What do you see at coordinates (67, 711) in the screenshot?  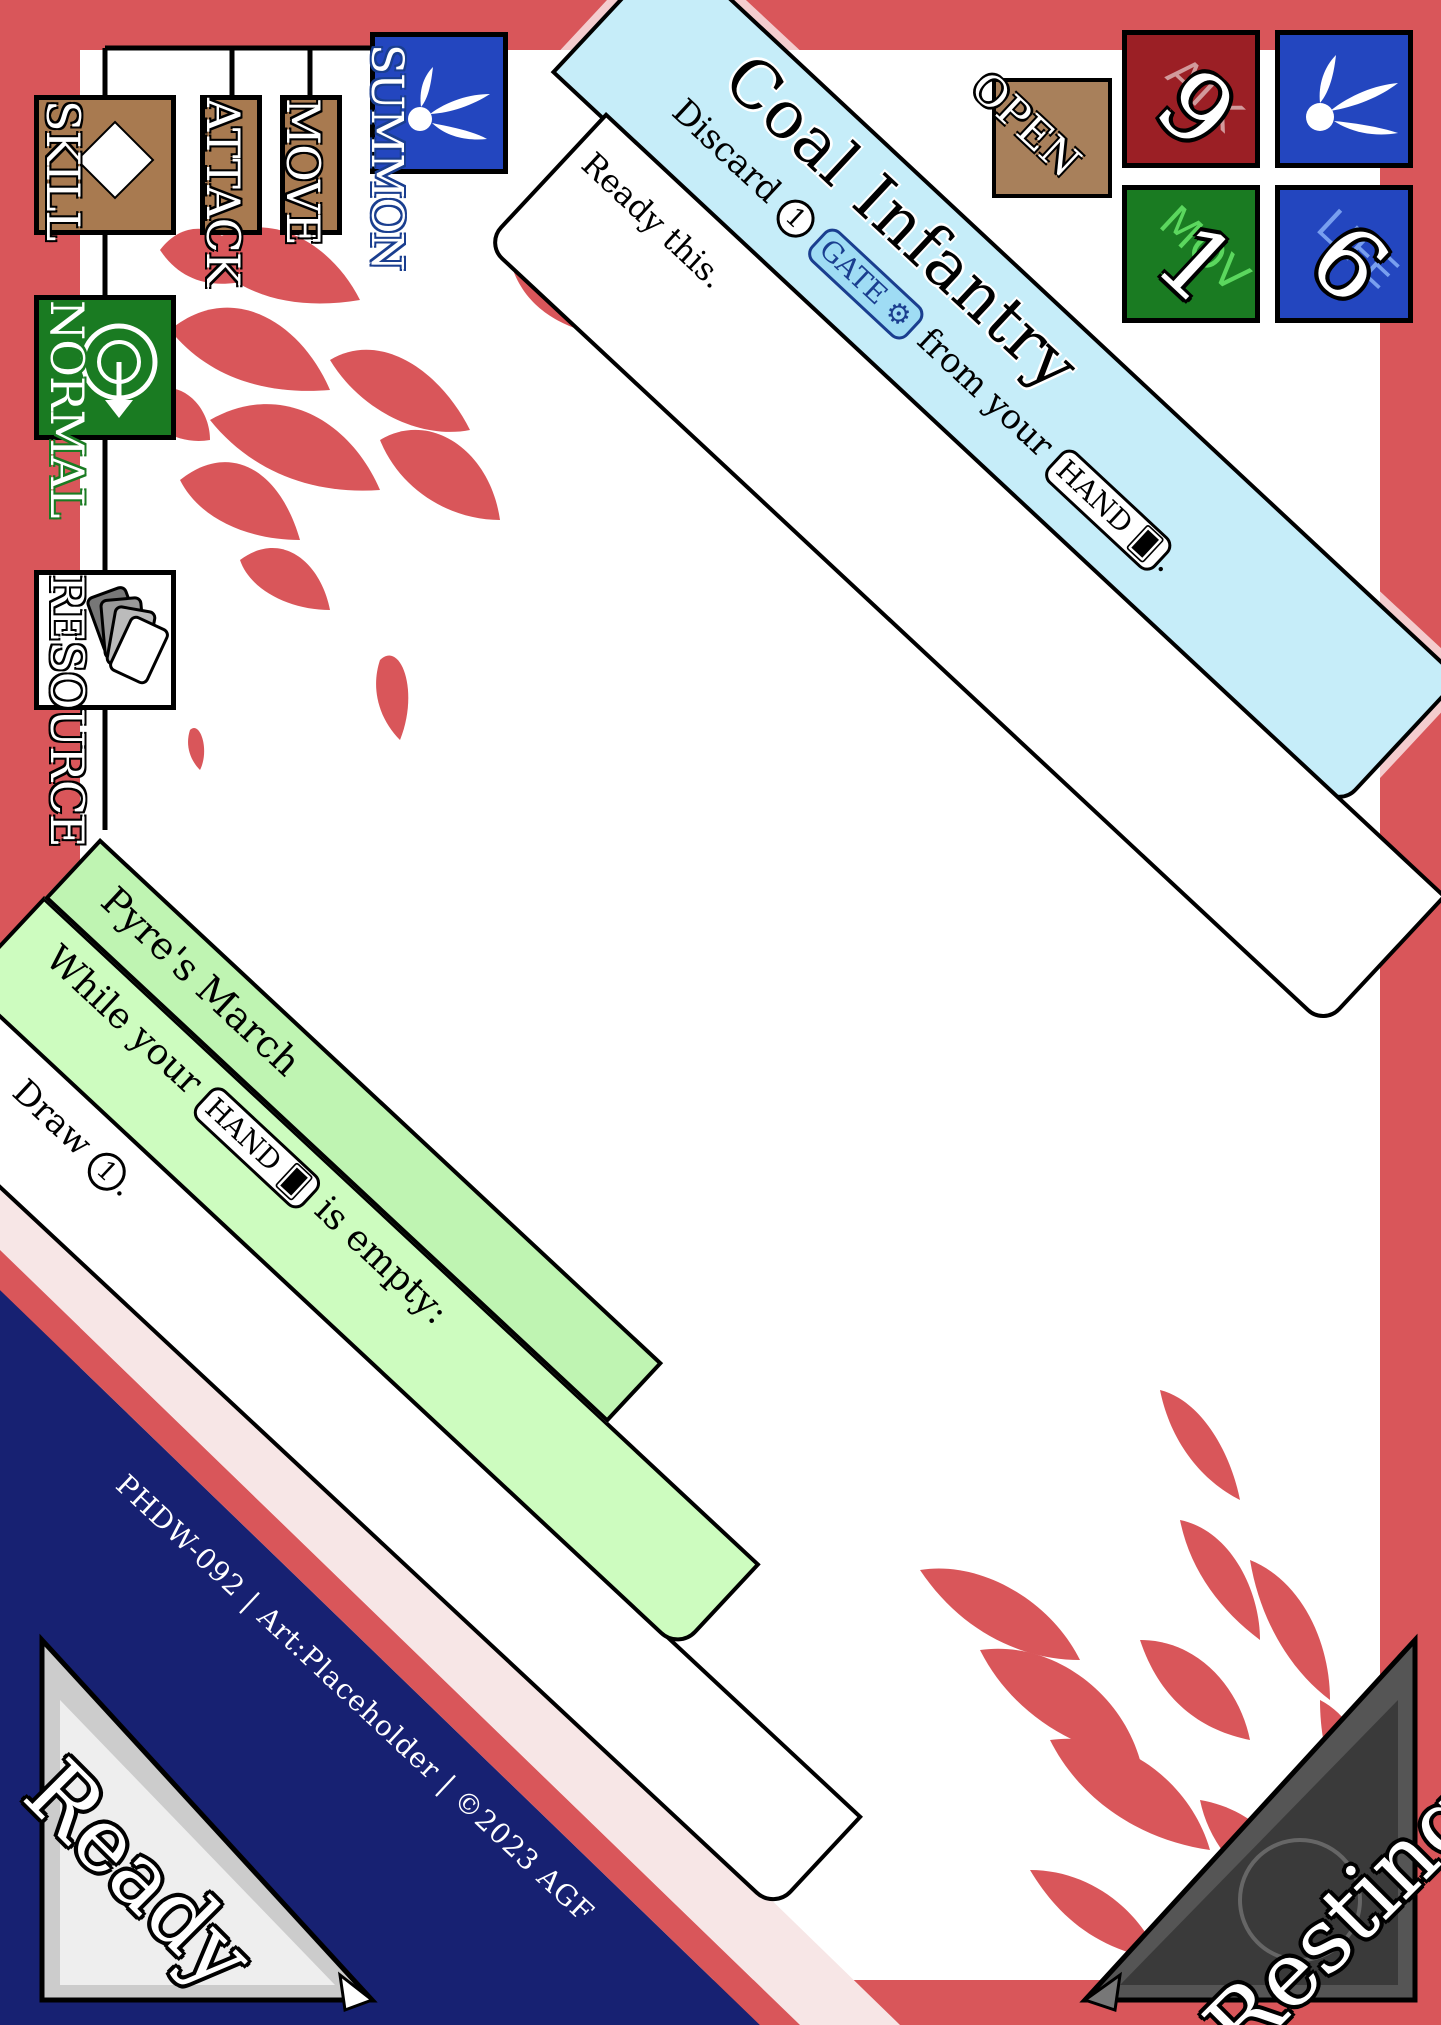 I see `resource-label: RESOURCE` at bounding box center [67, 711].